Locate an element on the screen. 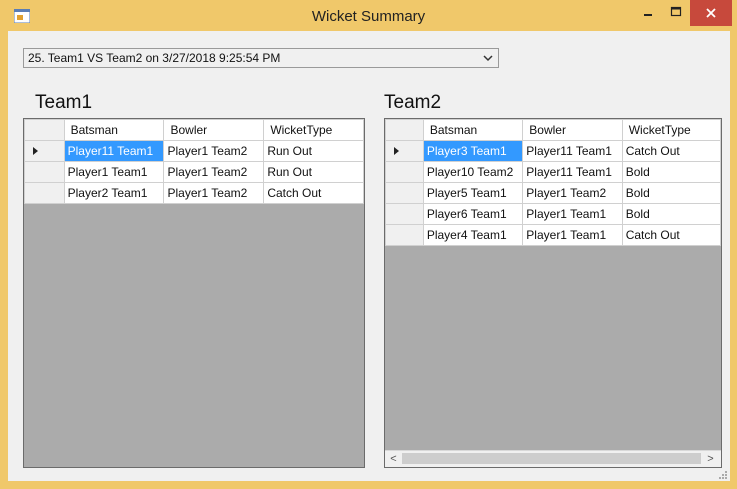 The width and height of the screenshot is (737, 489). table-row: Player6 Team1 Player1 Team1 Bold is located at coordinates (553, 214).